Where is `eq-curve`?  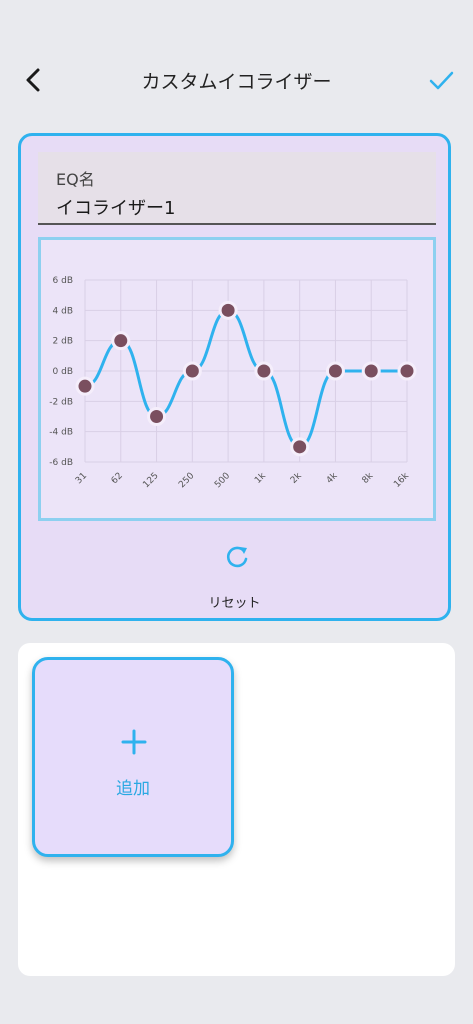 eq-curve is located at coordinates (246, 378).